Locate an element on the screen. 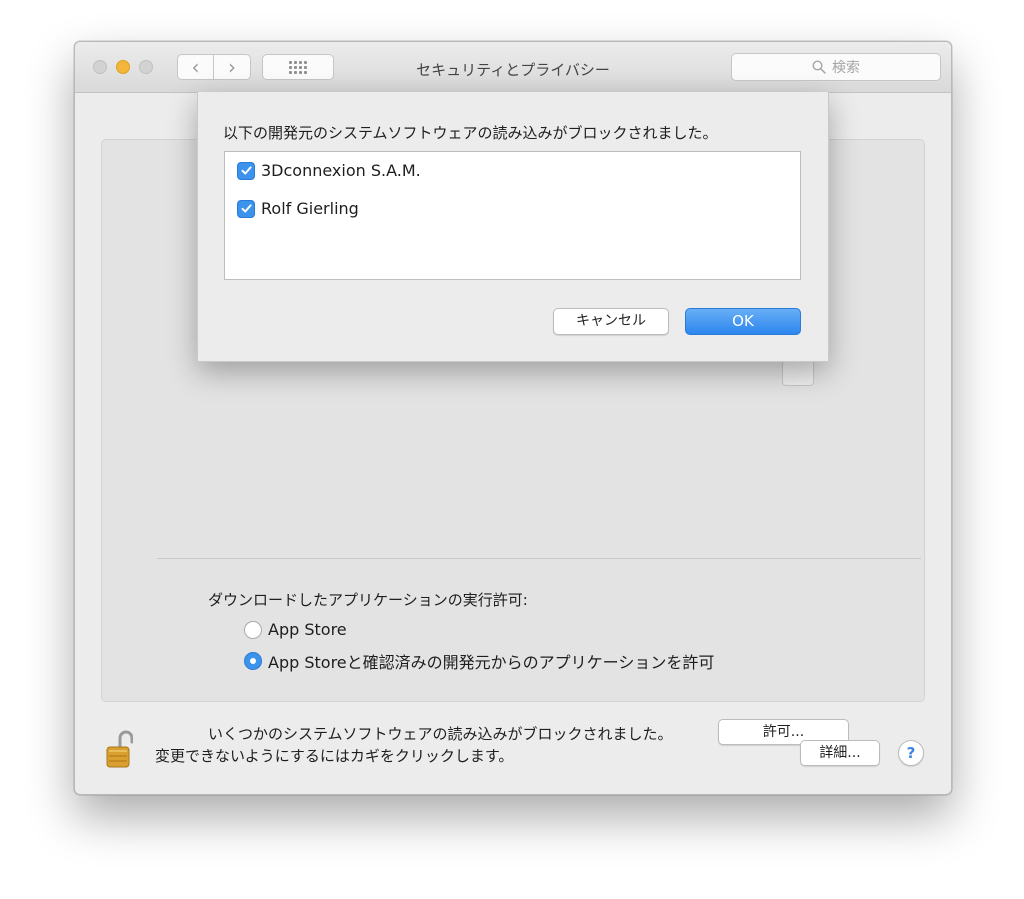  help-button: ? is located at coordinates (911, 753).